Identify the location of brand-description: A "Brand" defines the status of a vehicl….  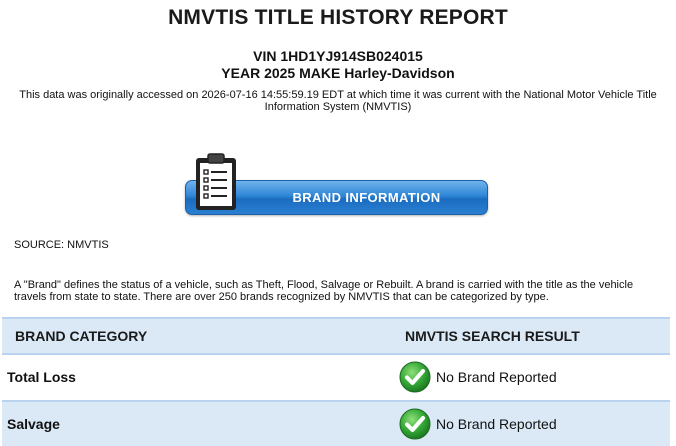
(324, 291).